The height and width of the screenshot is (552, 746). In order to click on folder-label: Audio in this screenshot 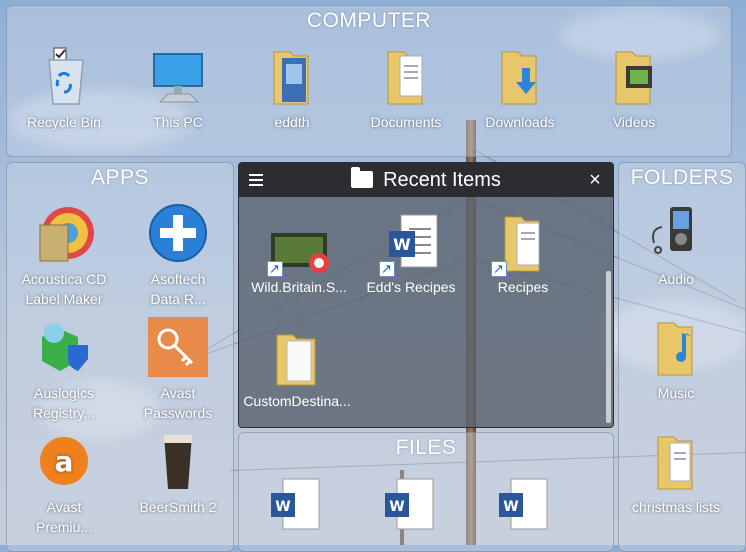, I will do `click(676, 279)`.